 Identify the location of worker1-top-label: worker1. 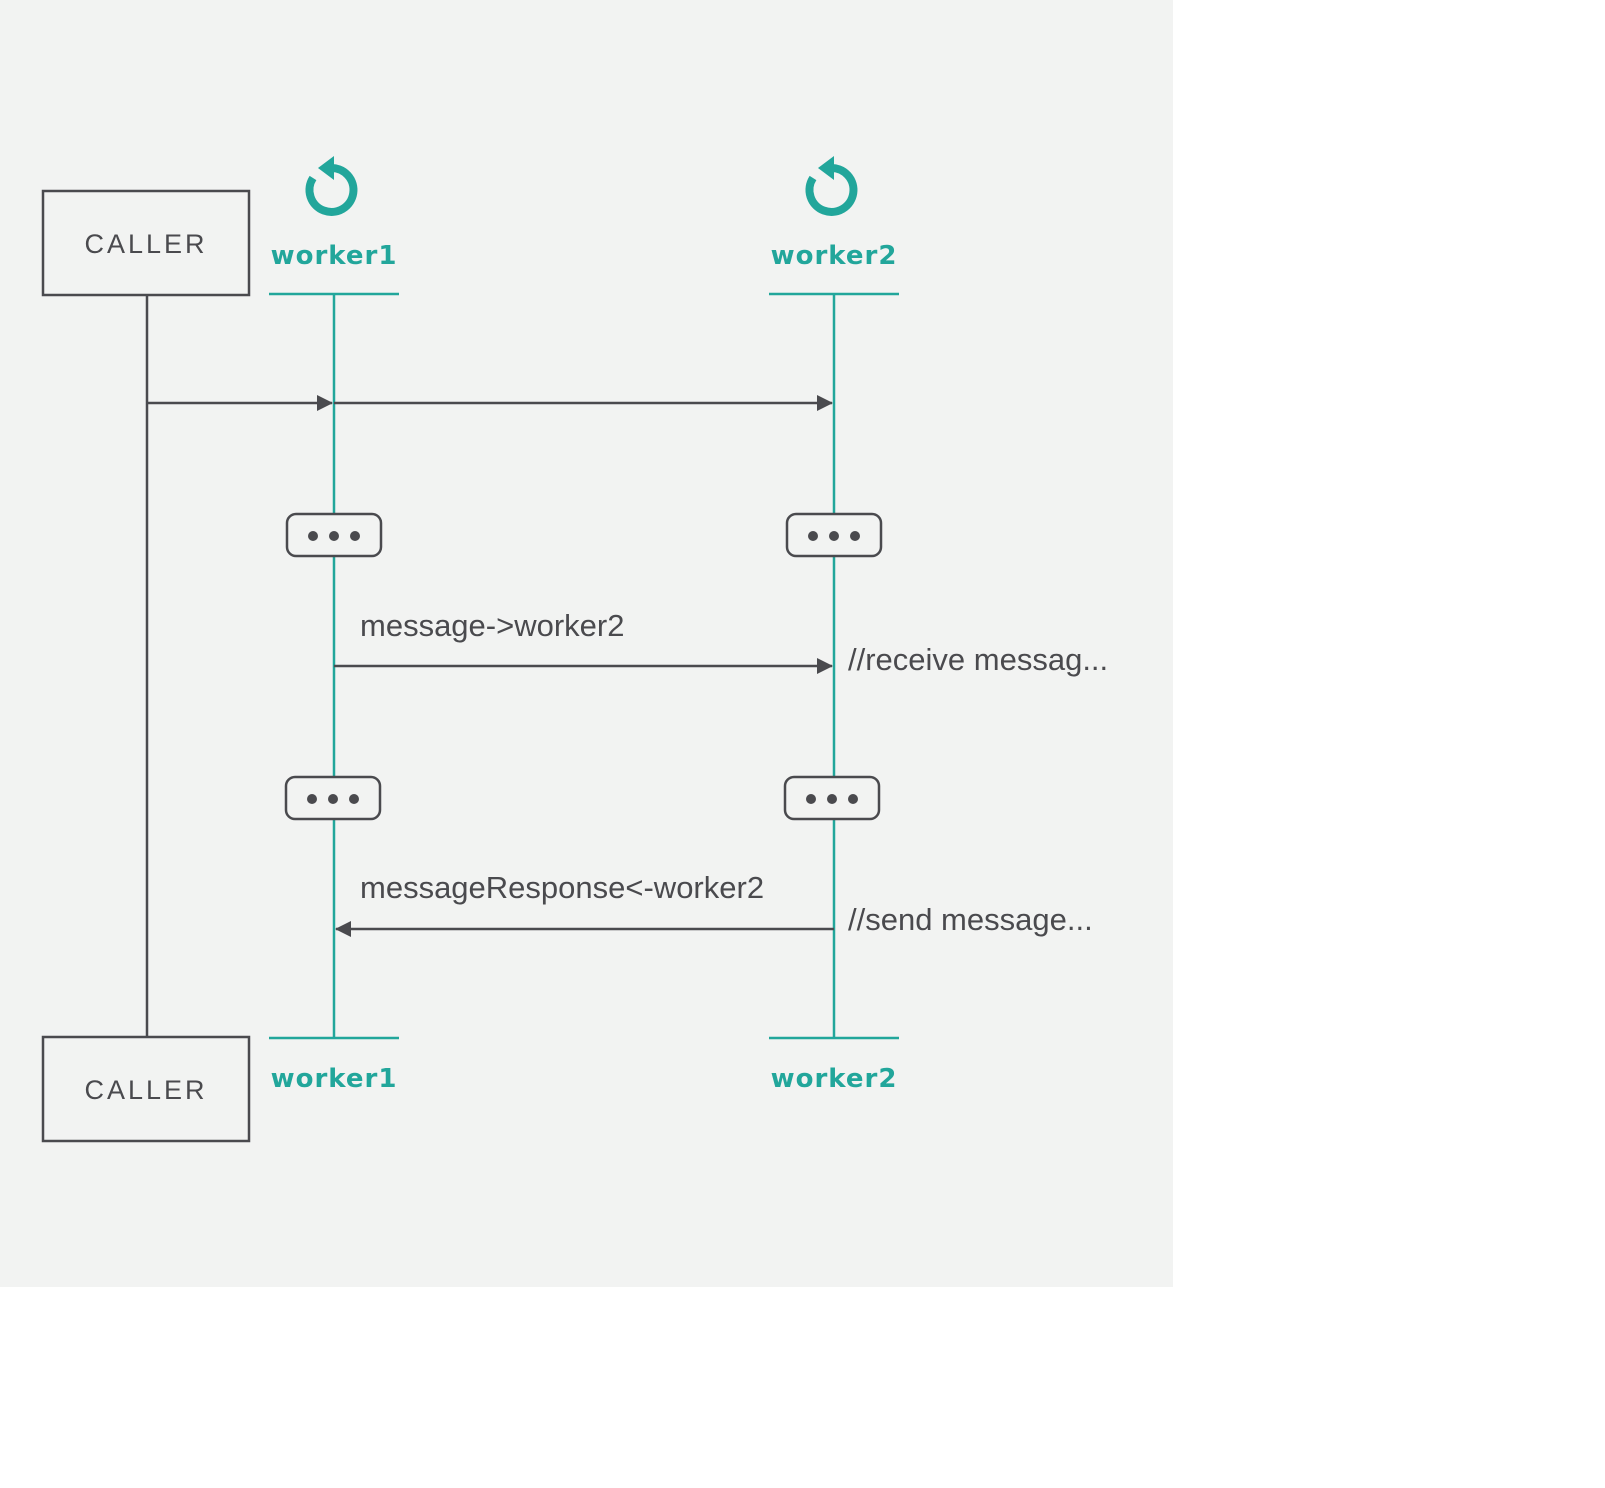
(334, 256).